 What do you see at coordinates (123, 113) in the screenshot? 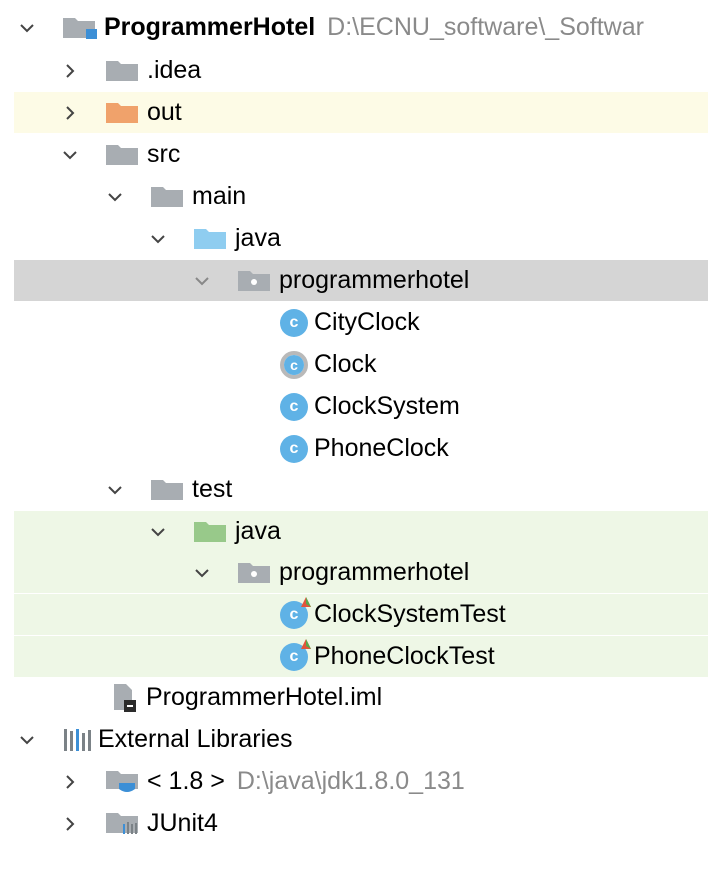
I see `excluded-folder-icon` at bounding box center [123, 113].